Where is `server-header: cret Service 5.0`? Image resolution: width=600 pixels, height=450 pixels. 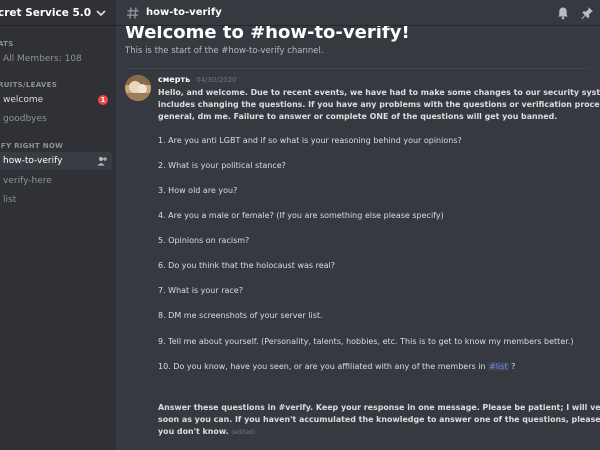 server-header: cret Service 5.0 is located at coordinates (58, 13).